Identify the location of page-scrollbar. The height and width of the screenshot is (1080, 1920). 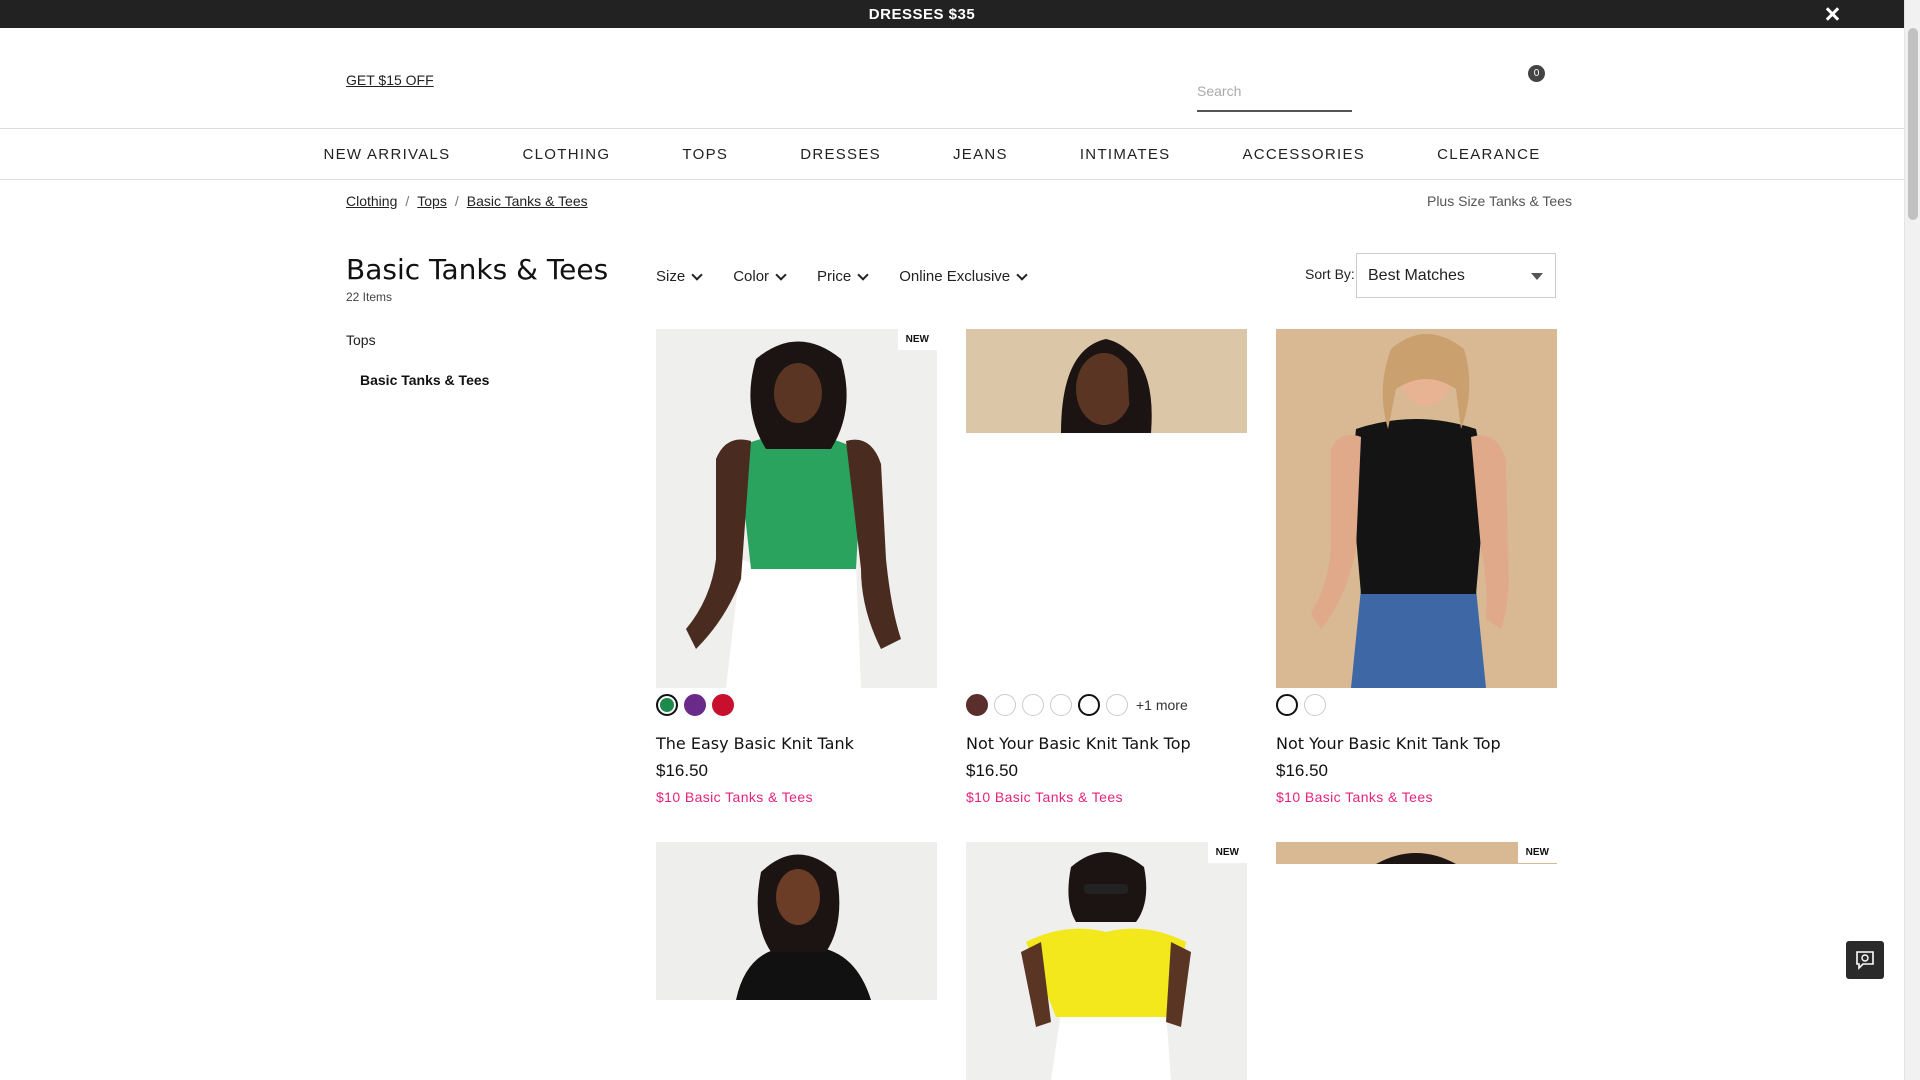
(1912, 540).